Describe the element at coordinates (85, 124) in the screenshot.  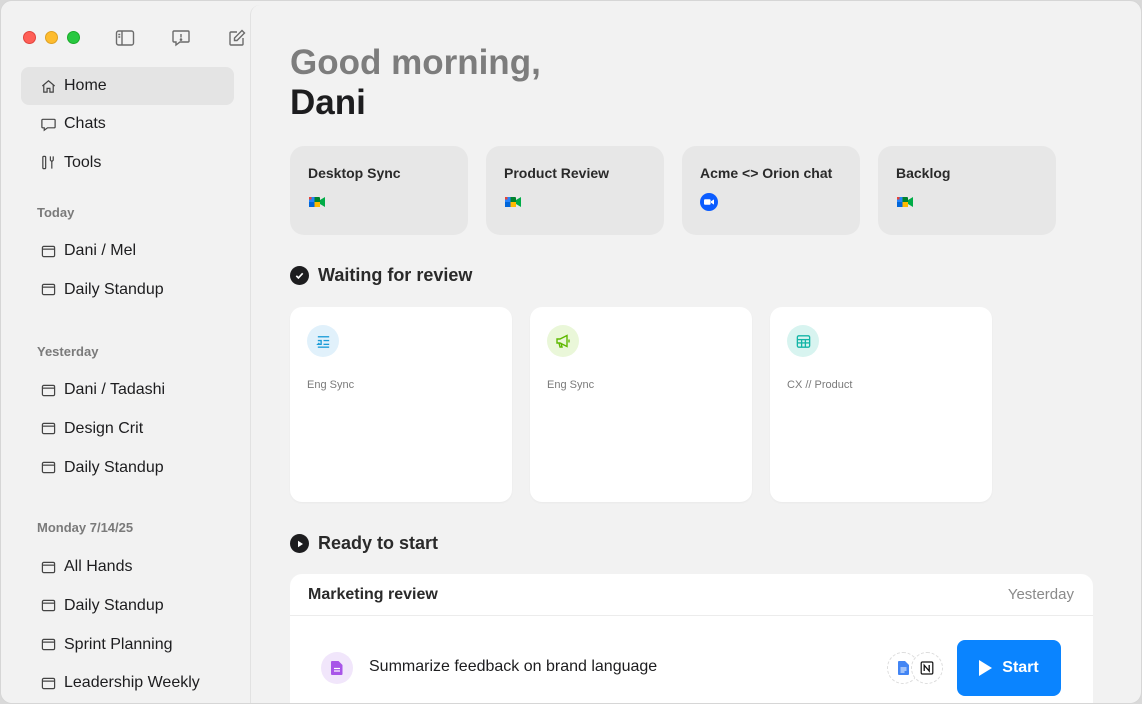
I see `nav-item-label: Chats` at that location.